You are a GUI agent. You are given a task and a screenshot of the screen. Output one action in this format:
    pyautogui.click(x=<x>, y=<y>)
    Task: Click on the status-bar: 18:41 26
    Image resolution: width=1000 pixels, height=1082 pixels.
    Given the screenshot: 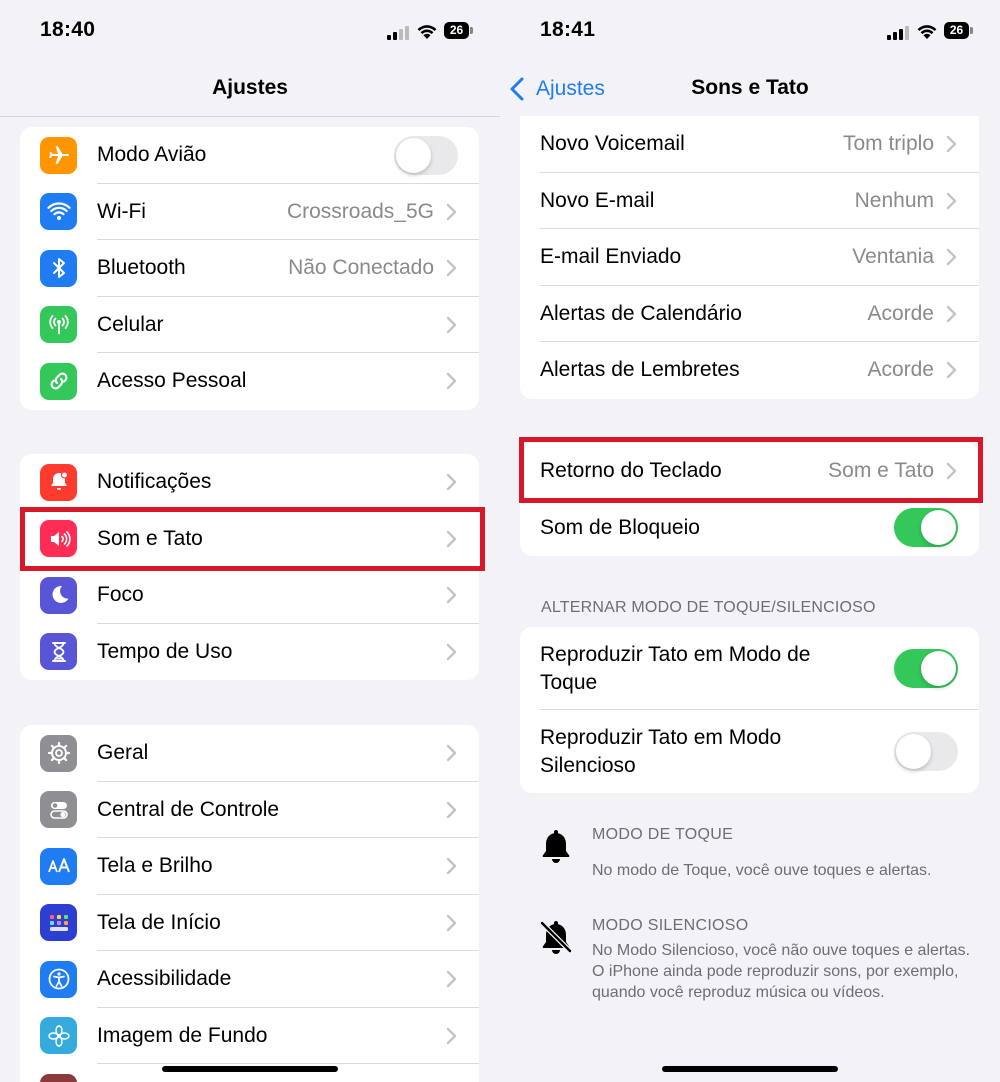 What is the action you would take?
    pyautogui.click(x=750, y=31)
    